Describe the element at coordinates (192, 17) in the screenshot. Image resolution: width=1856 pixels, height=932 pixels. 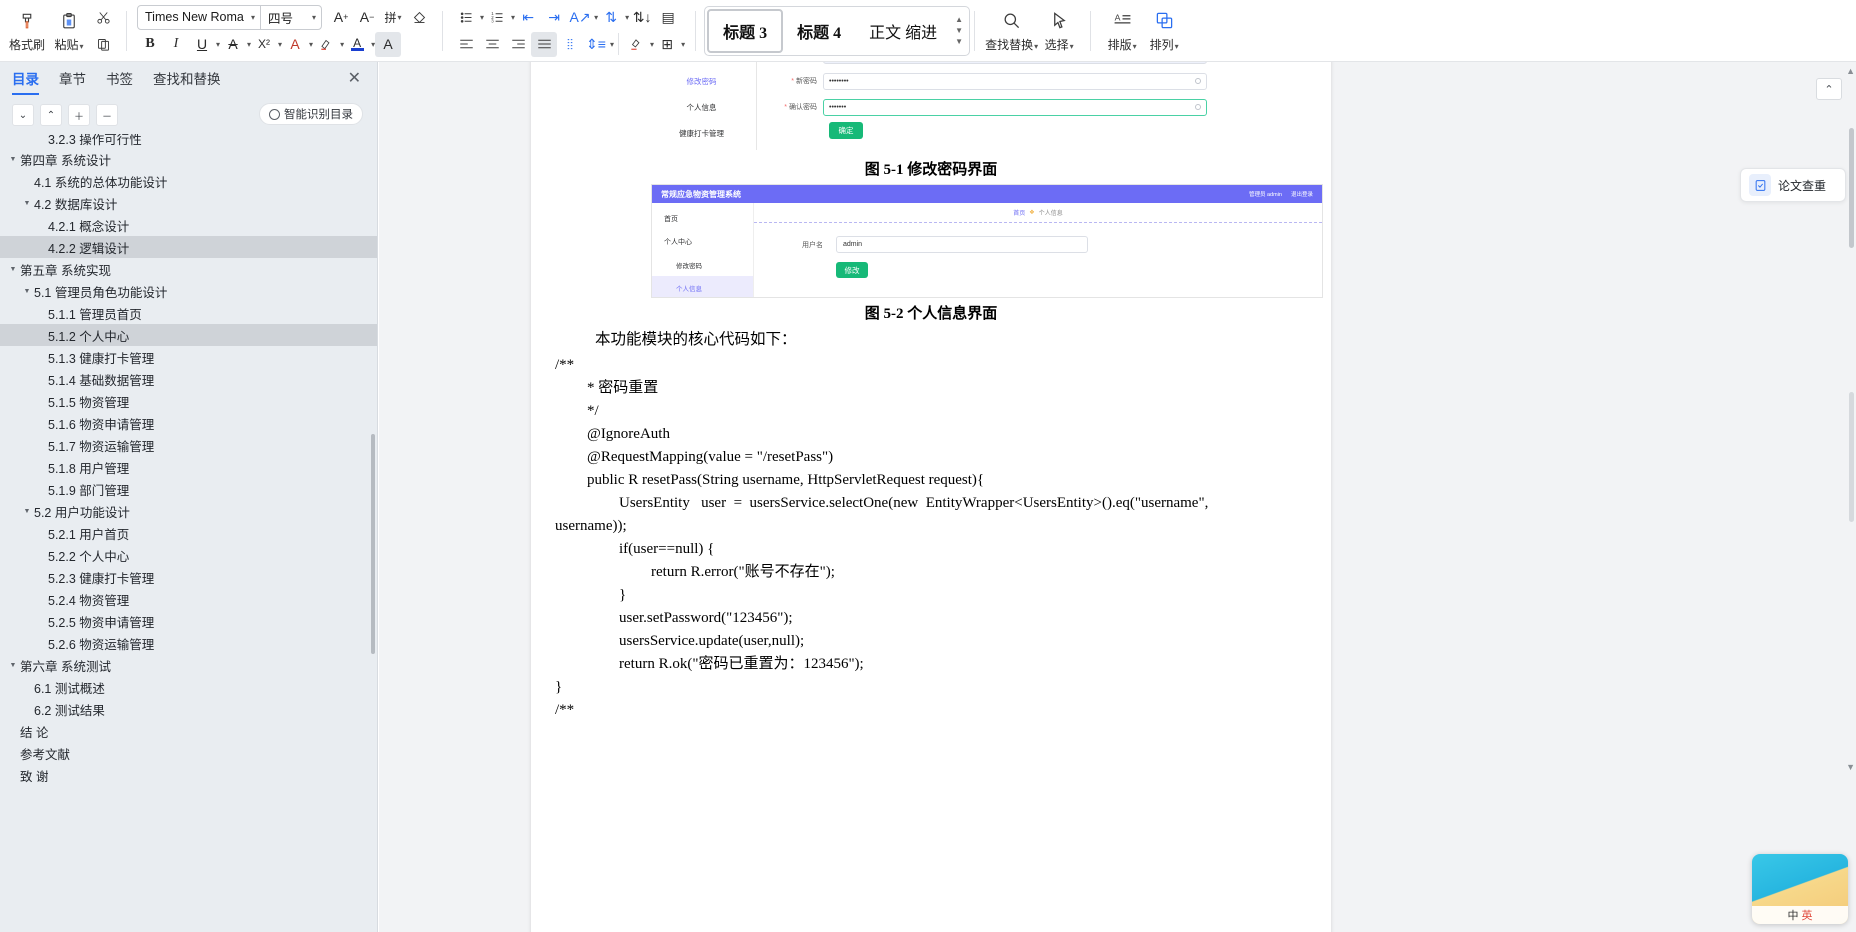
I see `font-name-input: Times New Roma` at that location.